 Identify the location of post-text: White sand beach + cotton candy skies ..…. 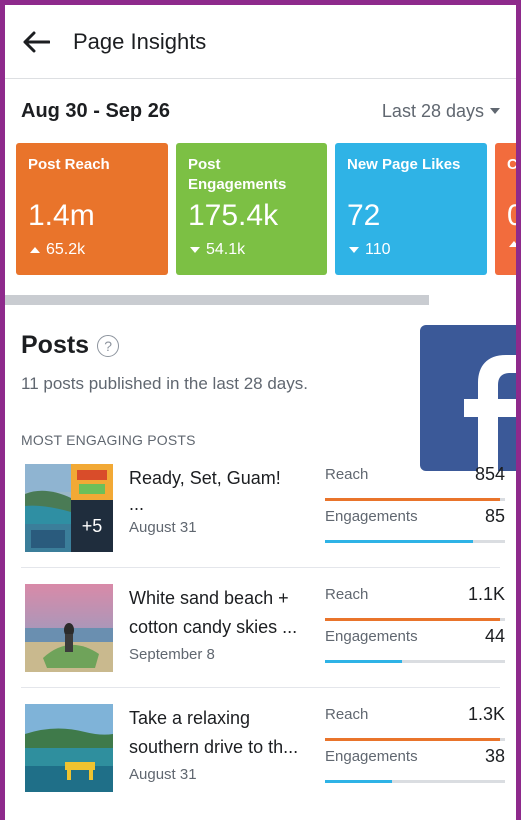
(222, 623).